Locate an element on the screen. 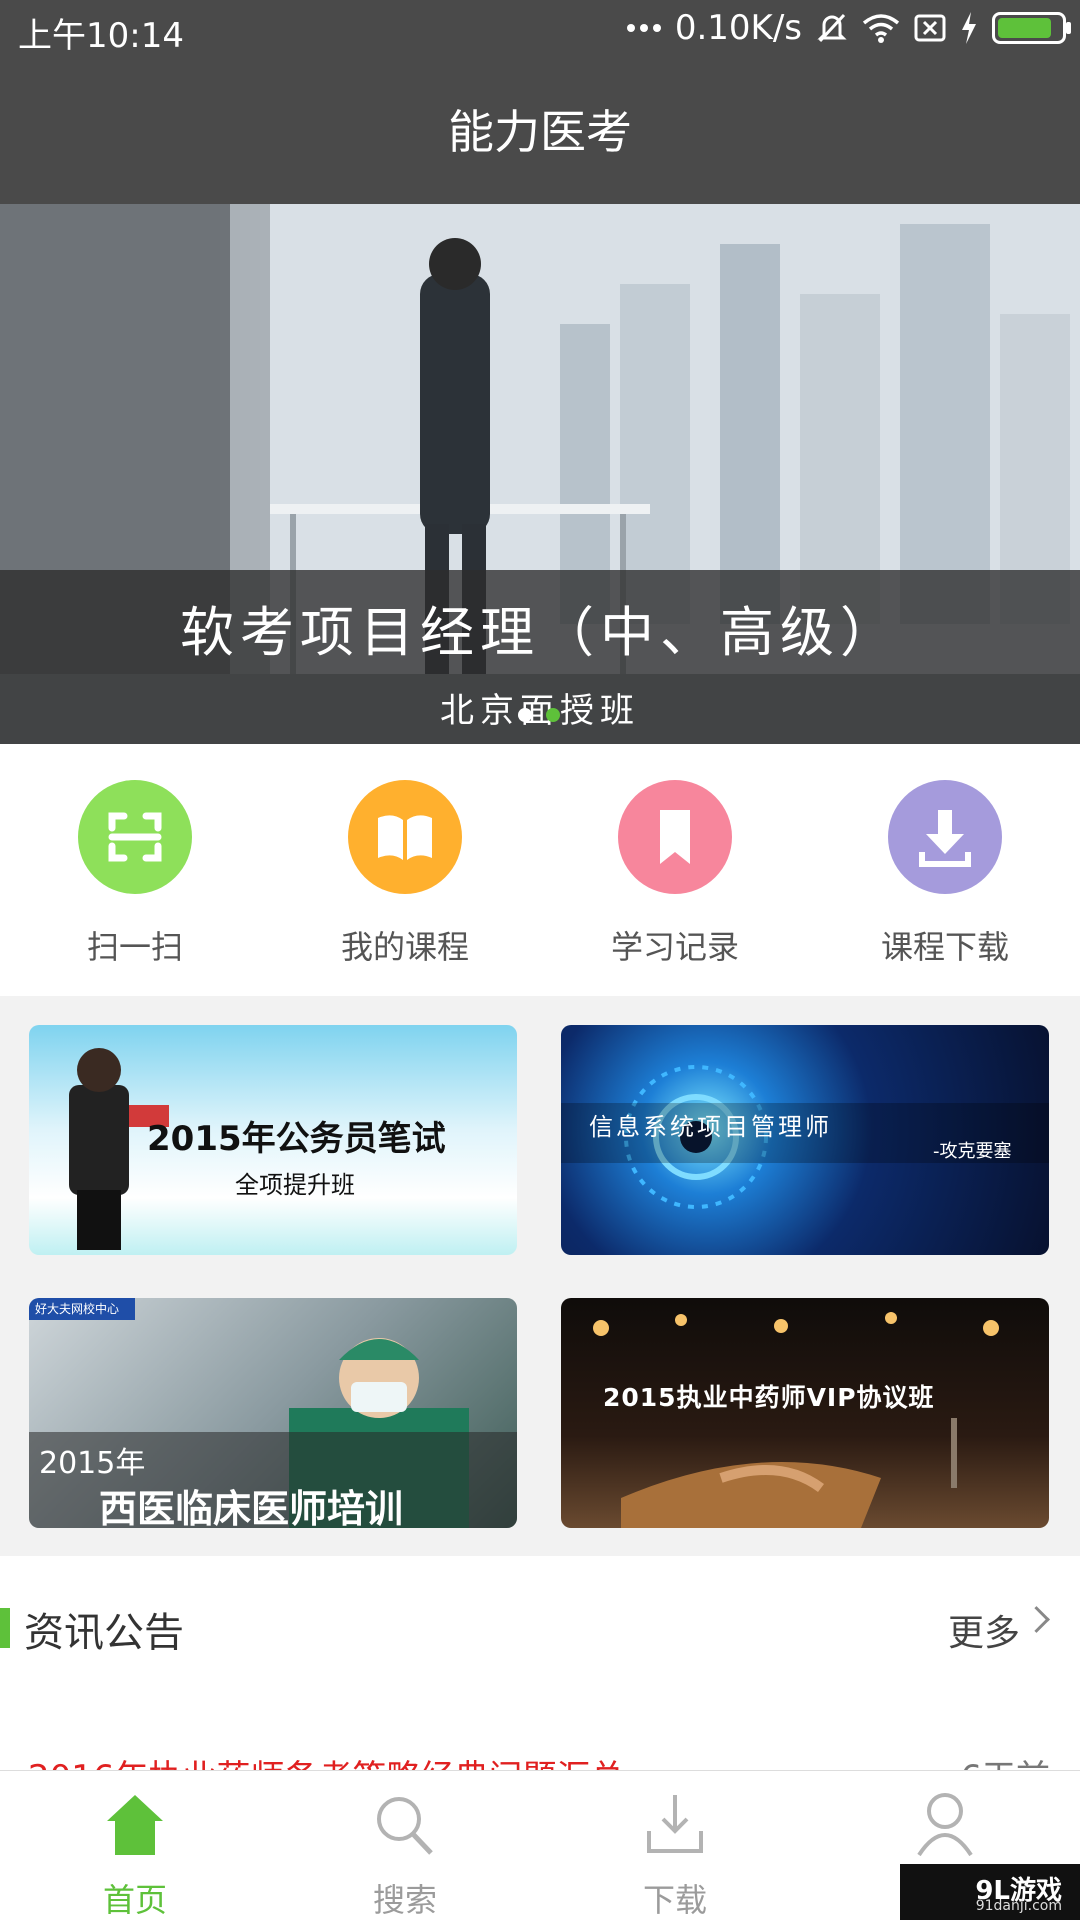  charging-icon is located at coordinates (969, 28).